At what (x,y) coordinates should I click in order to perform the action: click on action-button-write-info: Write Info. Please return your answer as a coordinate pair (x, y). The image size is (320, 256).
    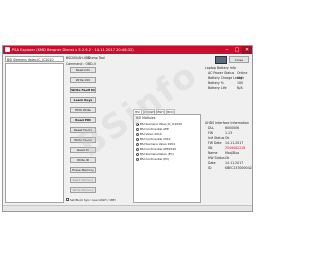
    Looking at the image, I should click on (83, 80).